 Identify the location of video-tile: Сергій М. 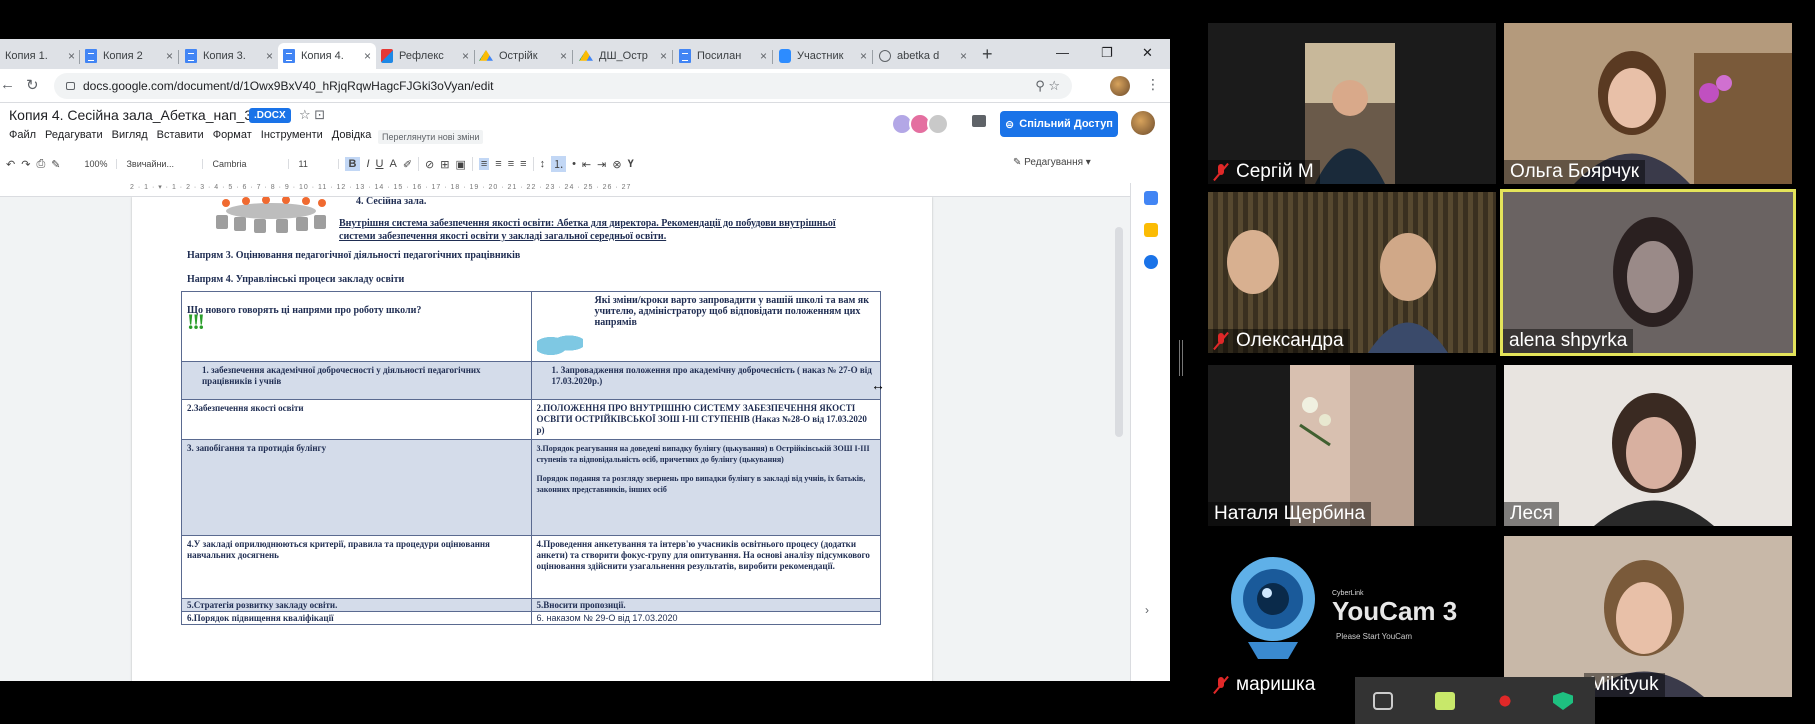
(1352, 103).